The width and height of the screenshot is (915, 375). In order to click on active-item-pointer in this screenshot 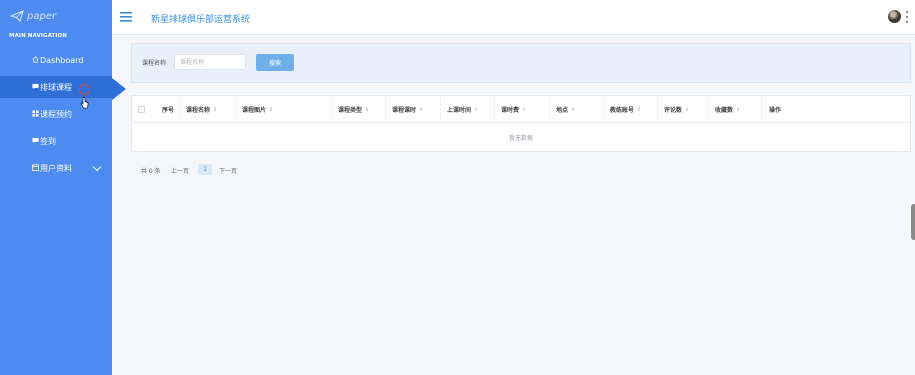, I will do `click(119, 89)`.